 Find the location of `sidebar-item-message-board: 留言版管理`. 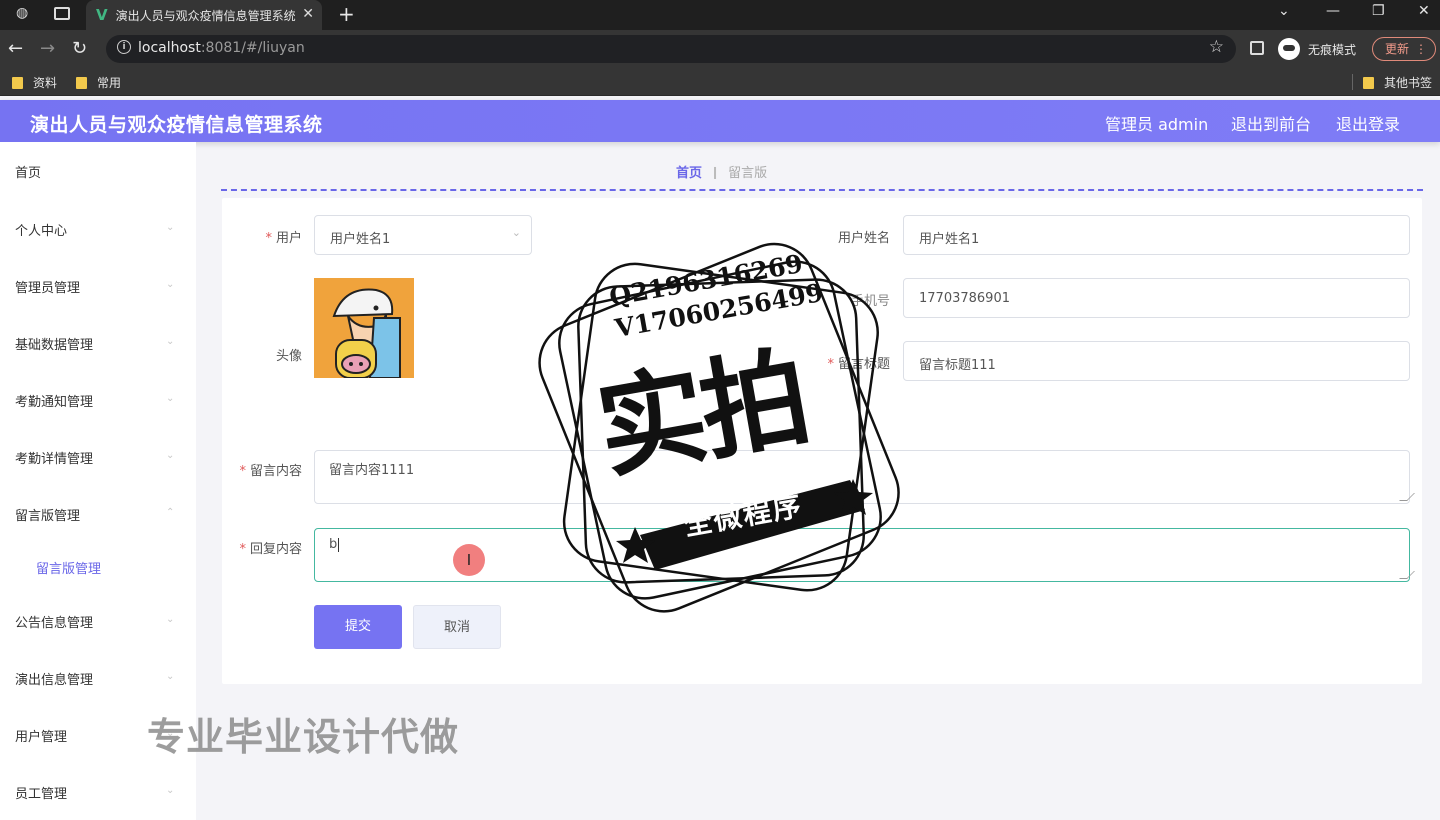

sidebar-item-message-board: 留言版管理 is located at coordinates (47, 514).